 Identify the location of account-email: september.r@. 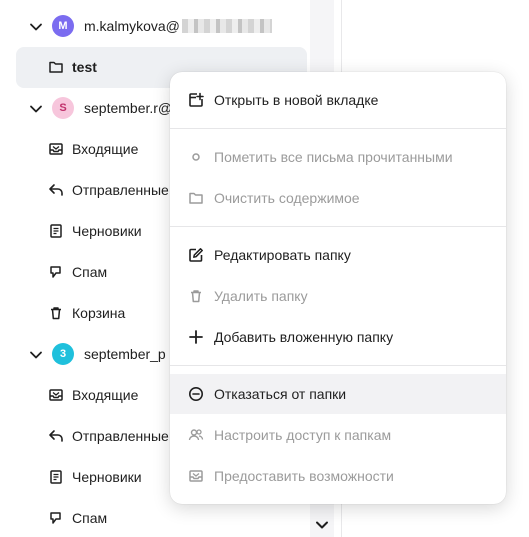
(128, 108).